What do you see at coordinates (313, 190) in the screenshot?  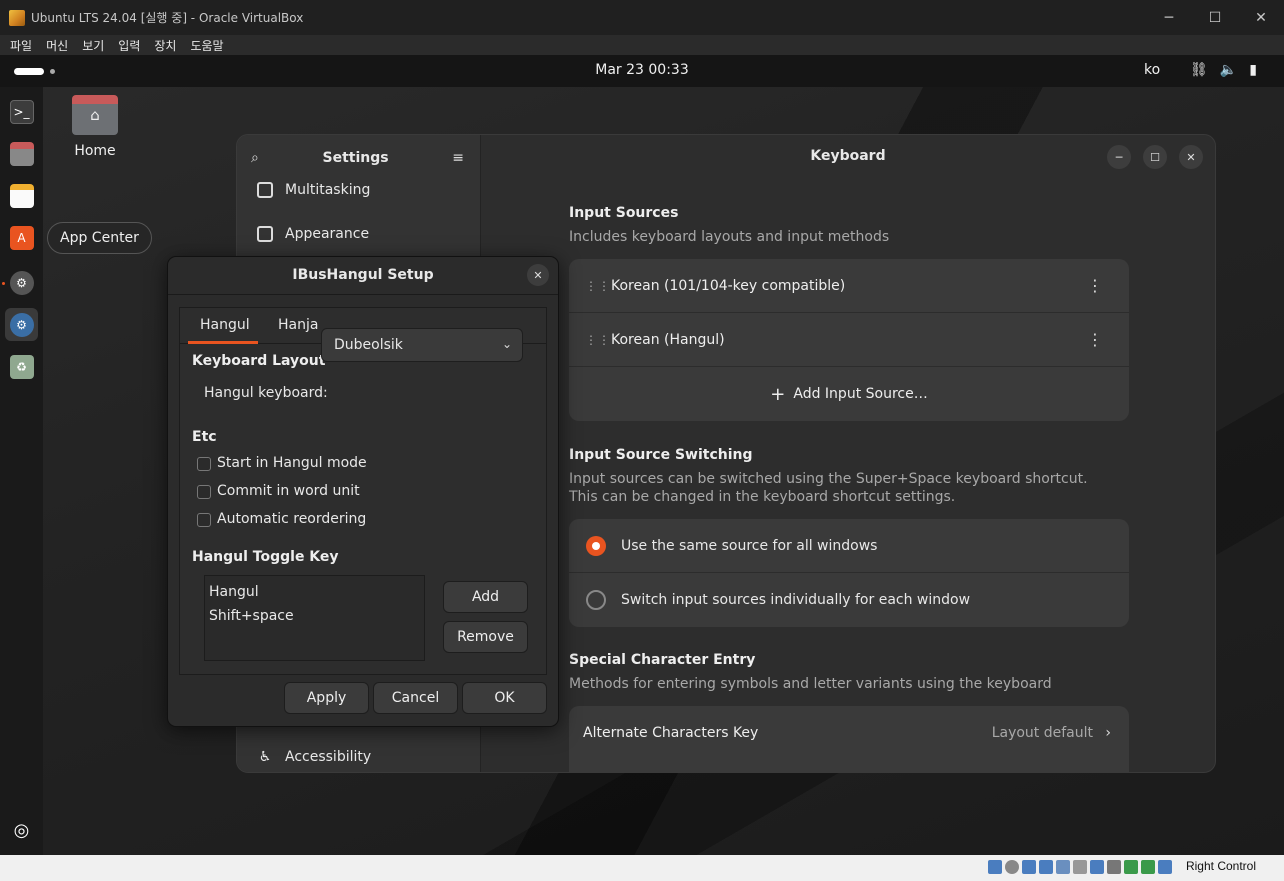 I see `sidebar-item-multitasking: Multitasking` at bounding box center [313, 190].